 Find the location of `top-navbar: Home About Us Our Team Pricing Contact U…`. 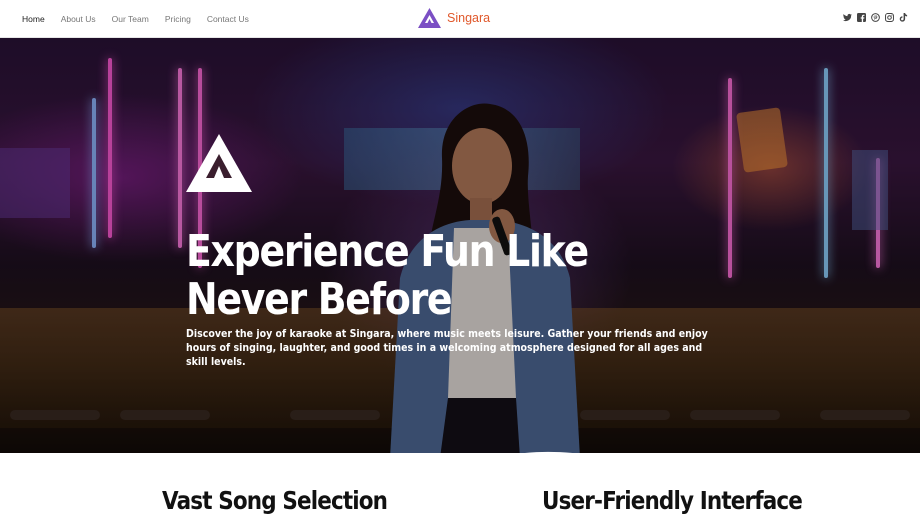

top-navbar: Home About Us Our Team Pricing Contact U… is located at coordinates (460, 19).